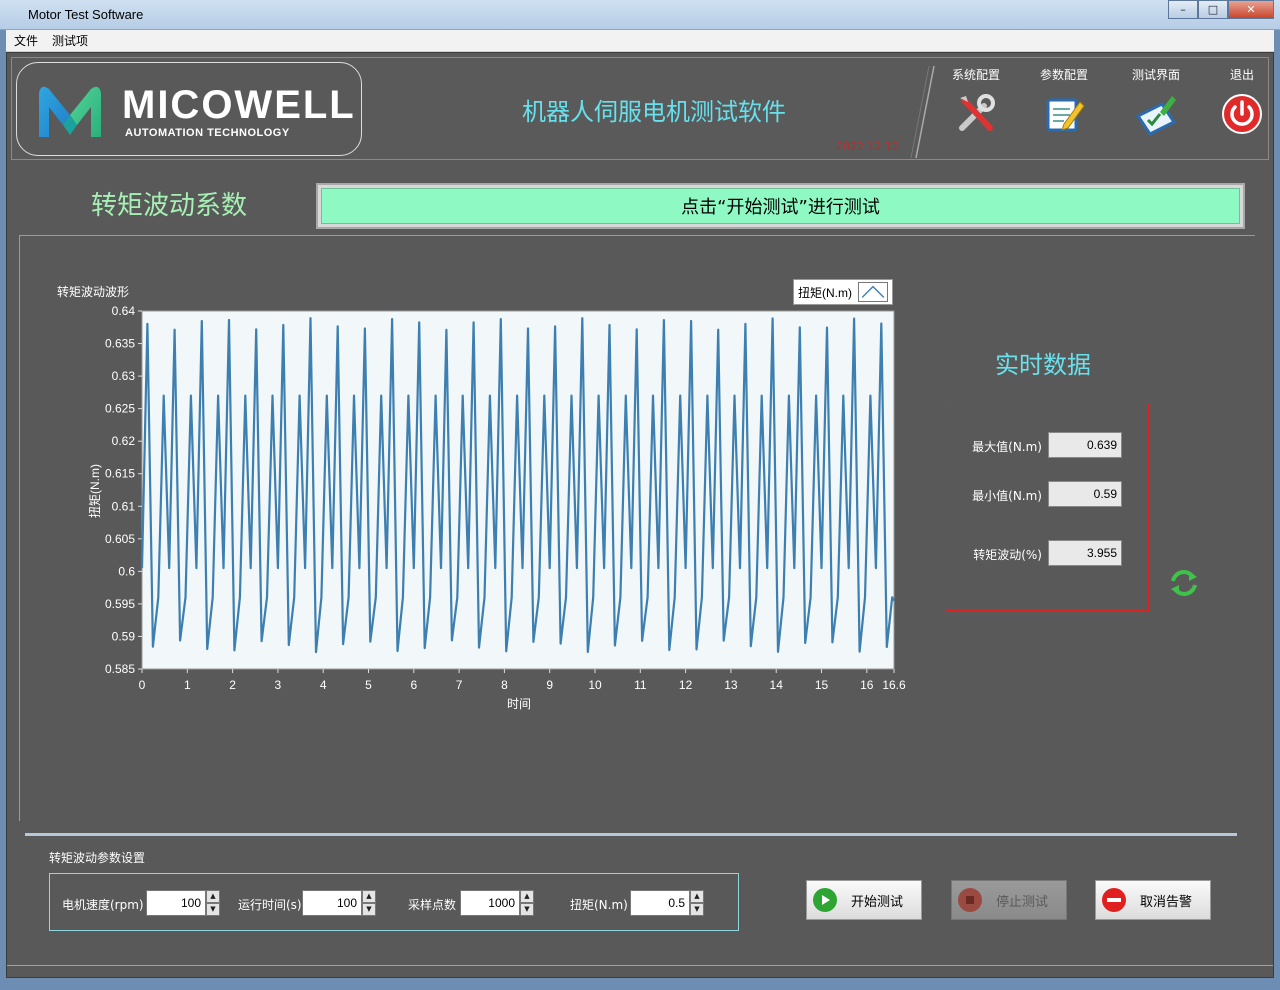 This screenshot has height=990, width=1280. I want to click on menu-file: 文件, so click(26, 40).